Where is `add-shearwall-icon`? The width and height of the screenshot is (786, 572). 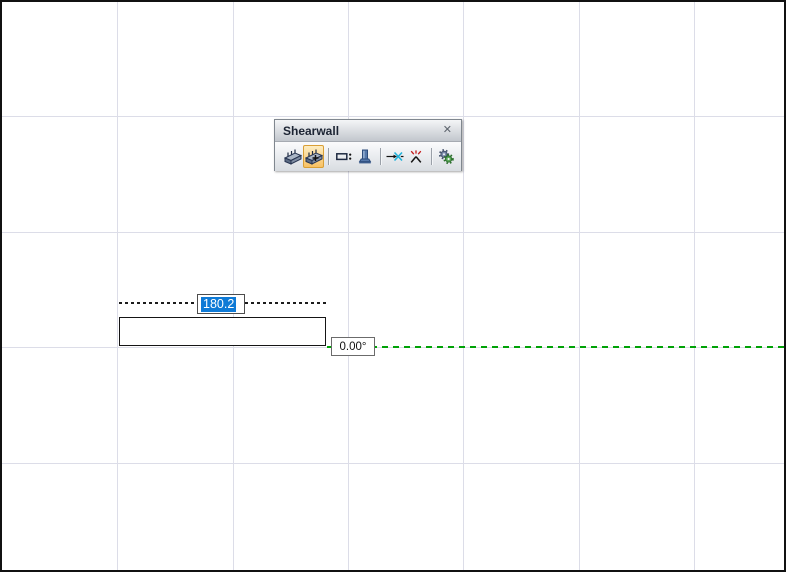
add-shearwall-icon is located at coordinates (313, 157).